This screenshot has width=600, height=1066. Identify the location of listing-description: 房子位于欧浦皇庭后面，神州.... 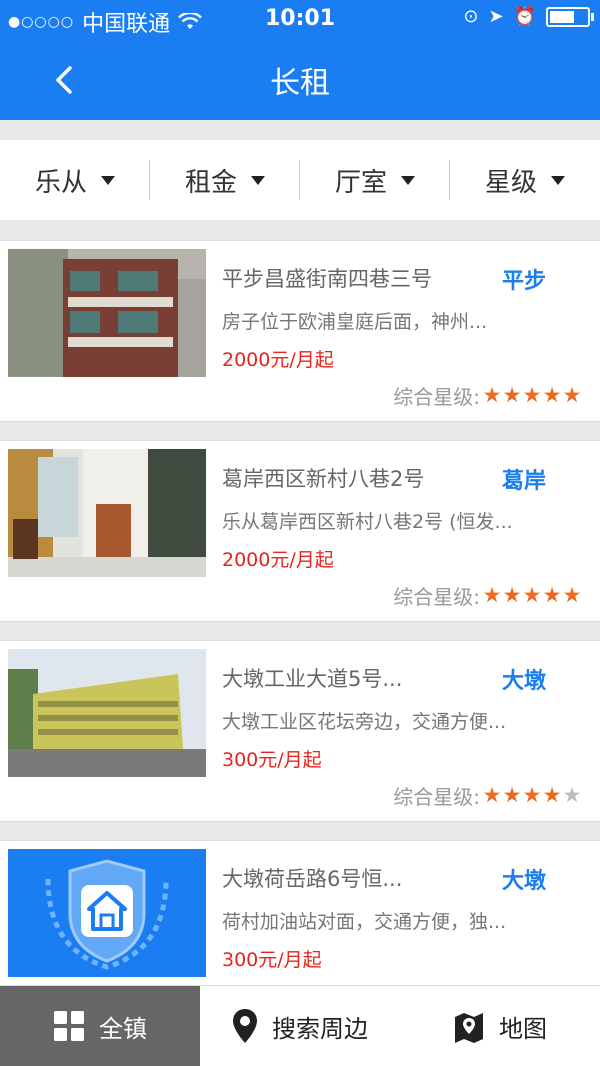
(355, 322).